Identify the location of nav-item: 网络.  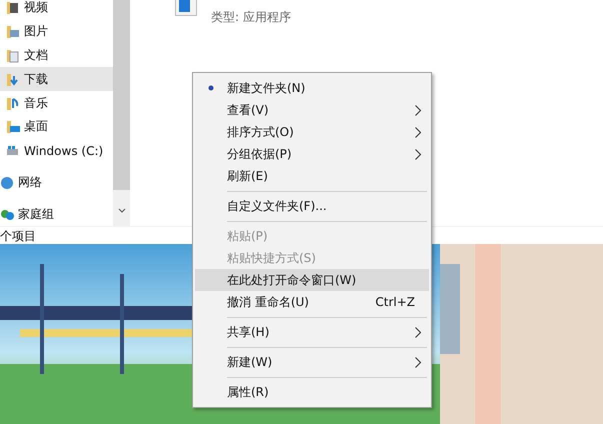
(56, 182).